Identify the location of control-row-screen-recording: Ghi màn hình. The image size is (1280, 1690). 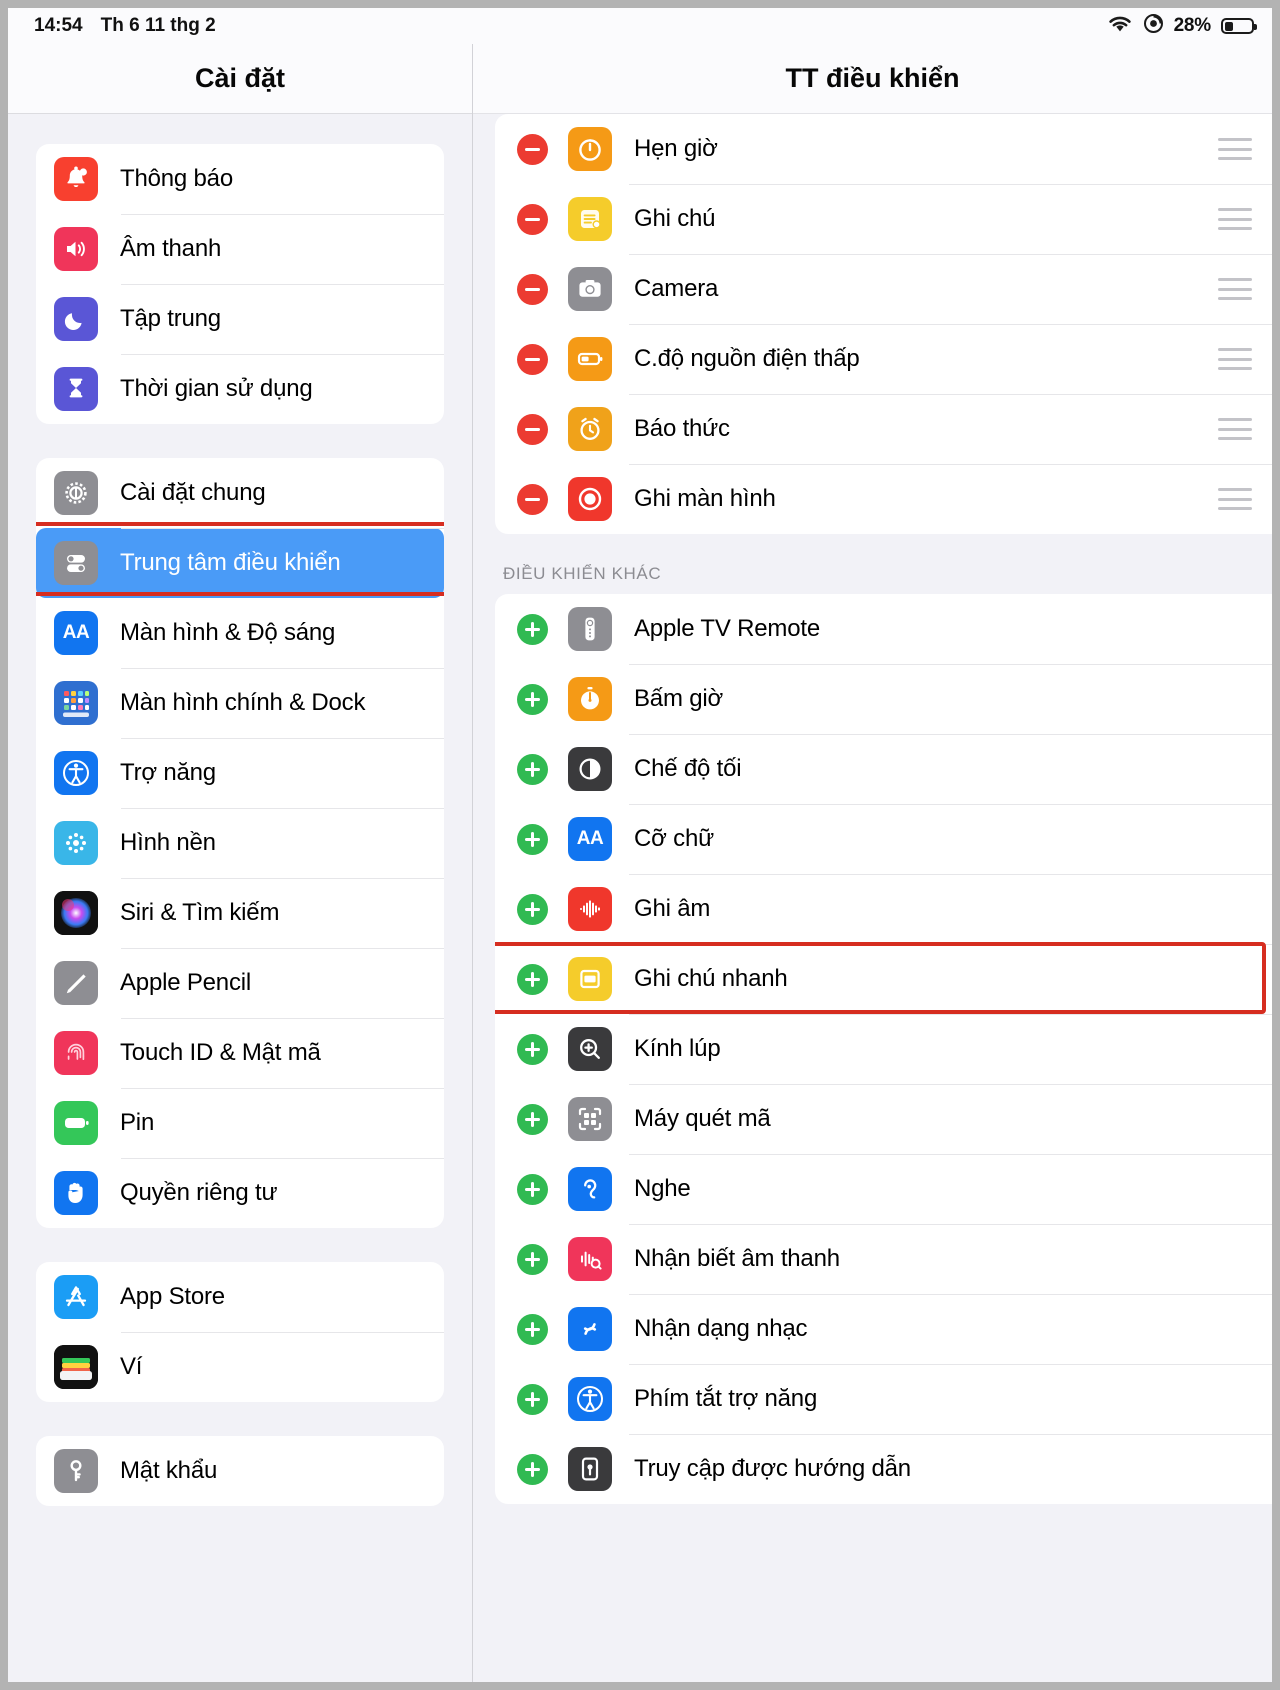
(883, 499).